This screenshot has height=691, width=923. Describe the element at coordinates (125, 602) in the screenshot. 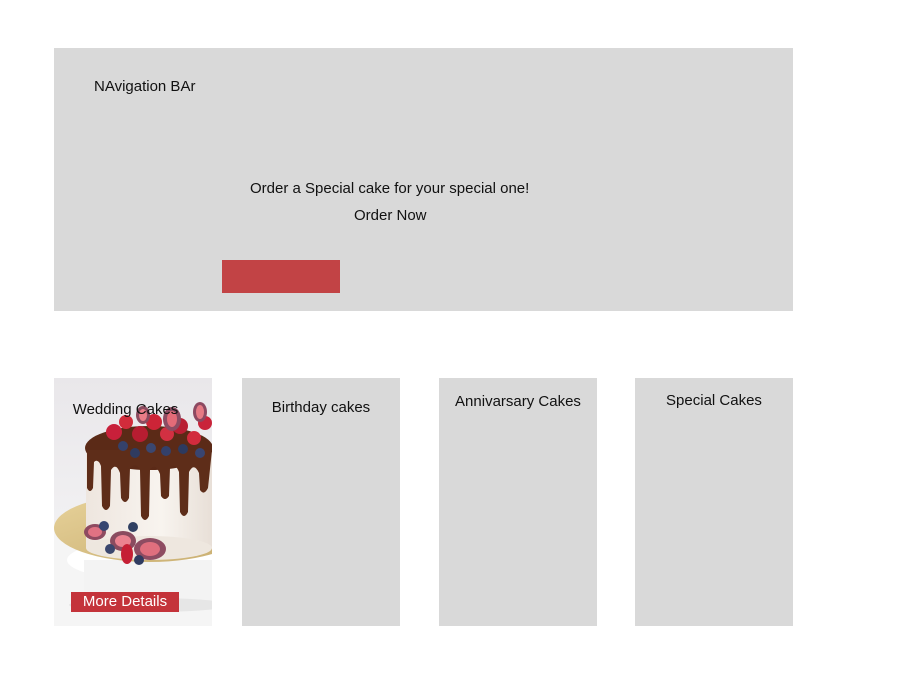

I see `more-details-button: More Details` at that location.